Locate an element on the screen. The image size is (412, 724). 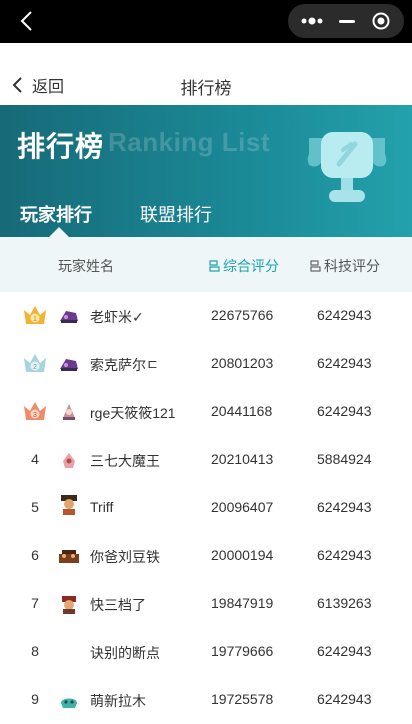
crown-icon: 1 is located at coordinates (35, 315).